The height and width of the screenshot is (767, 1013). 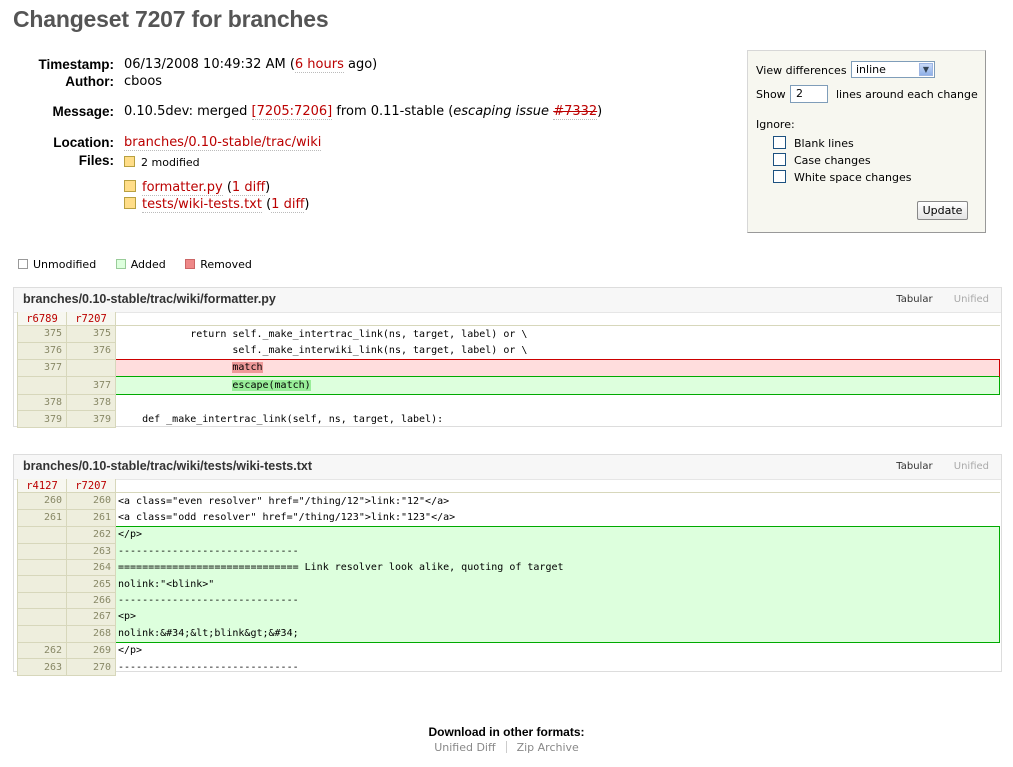 What do you see at coordinates (91, 368) in the screenshot?
I see `new-line-number` at bounding box center [91, 368].